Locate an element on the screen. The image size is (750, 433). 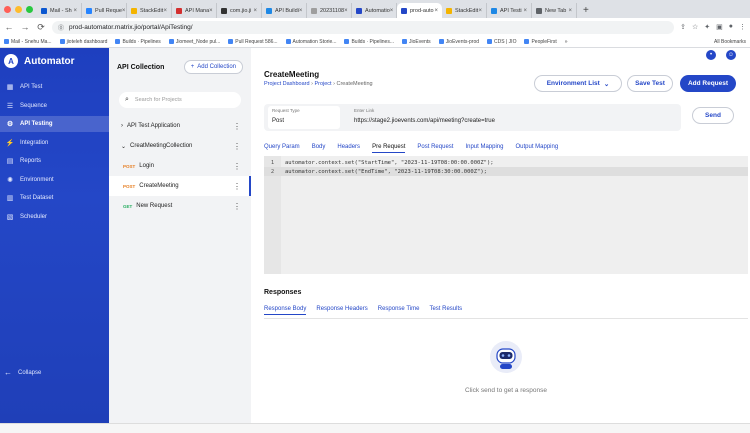
bookmark-item: jioteleh dashboard is located at coordinates (83, 42).